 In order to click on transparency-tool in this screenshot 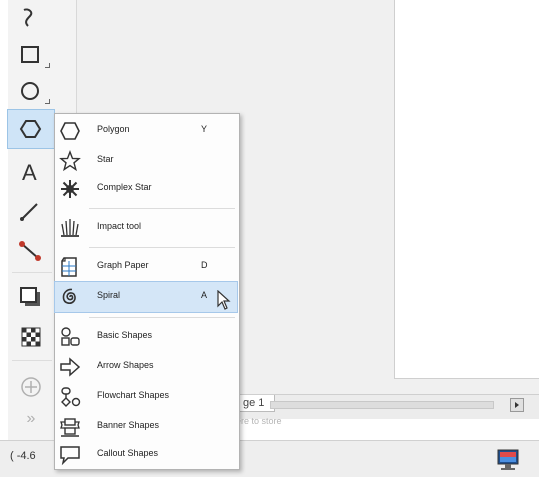, I will do `click(31, 337)`.